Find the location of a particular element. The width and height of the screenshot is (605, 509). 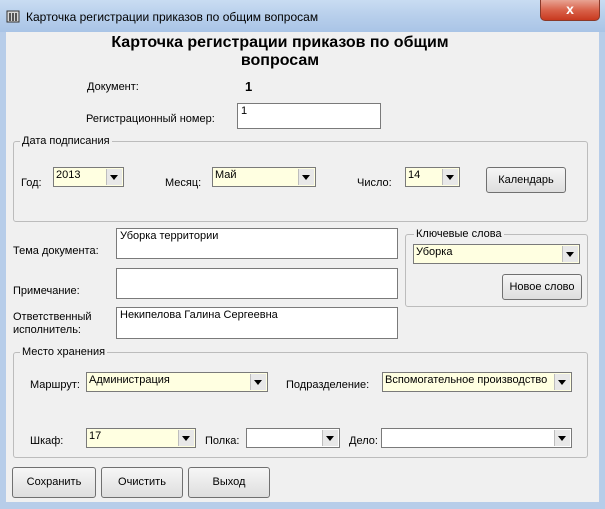

form-heading-line2: вопросам is located at coordinates (280, 60).